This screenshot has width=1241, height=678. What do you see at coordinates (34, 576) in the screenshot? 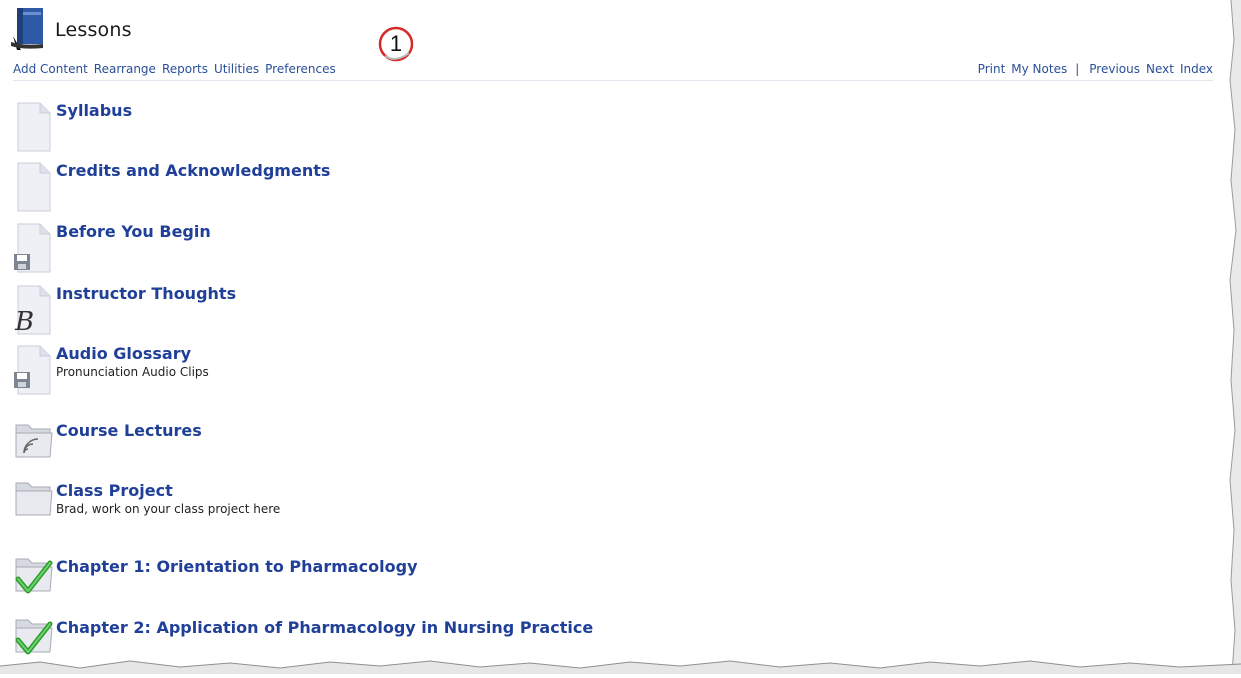
I see `checked-folder-icon` at bounding box center [34, 576].